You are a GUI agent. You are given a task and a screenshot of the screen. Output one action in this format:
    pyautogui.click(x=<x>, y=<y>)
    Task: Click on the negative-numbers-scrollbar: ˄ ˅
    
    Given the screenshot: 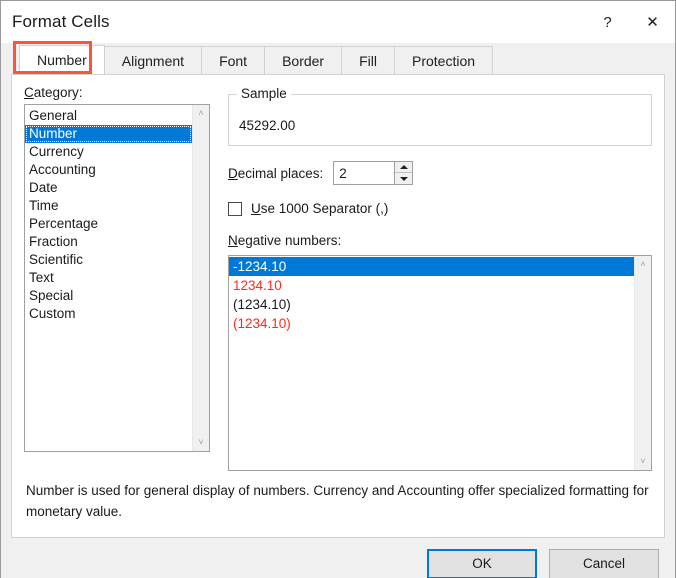 What is the action you would take?
    pyautogui.click(x=642, y=363)
    